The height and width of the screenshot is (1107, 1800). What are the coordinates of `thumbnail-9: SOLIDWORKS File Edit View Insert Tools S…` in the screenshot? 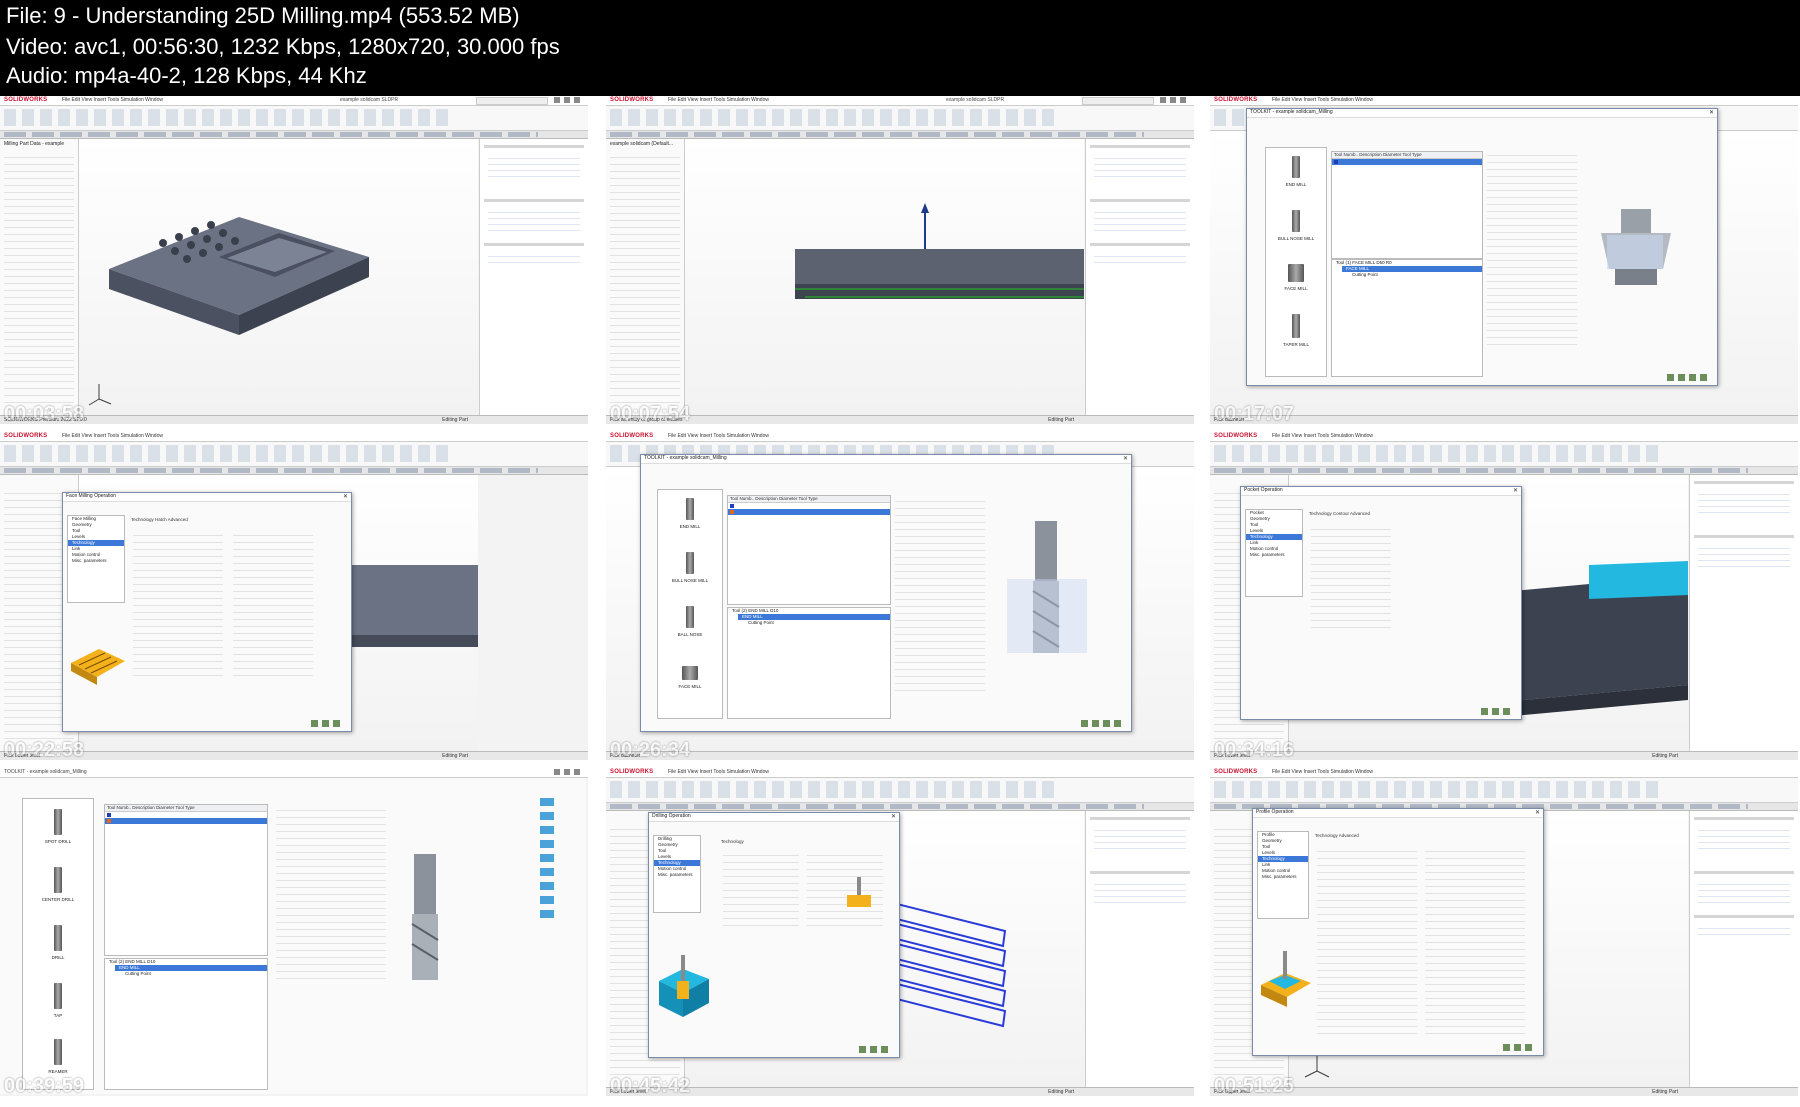 It's located at (1504, 932).